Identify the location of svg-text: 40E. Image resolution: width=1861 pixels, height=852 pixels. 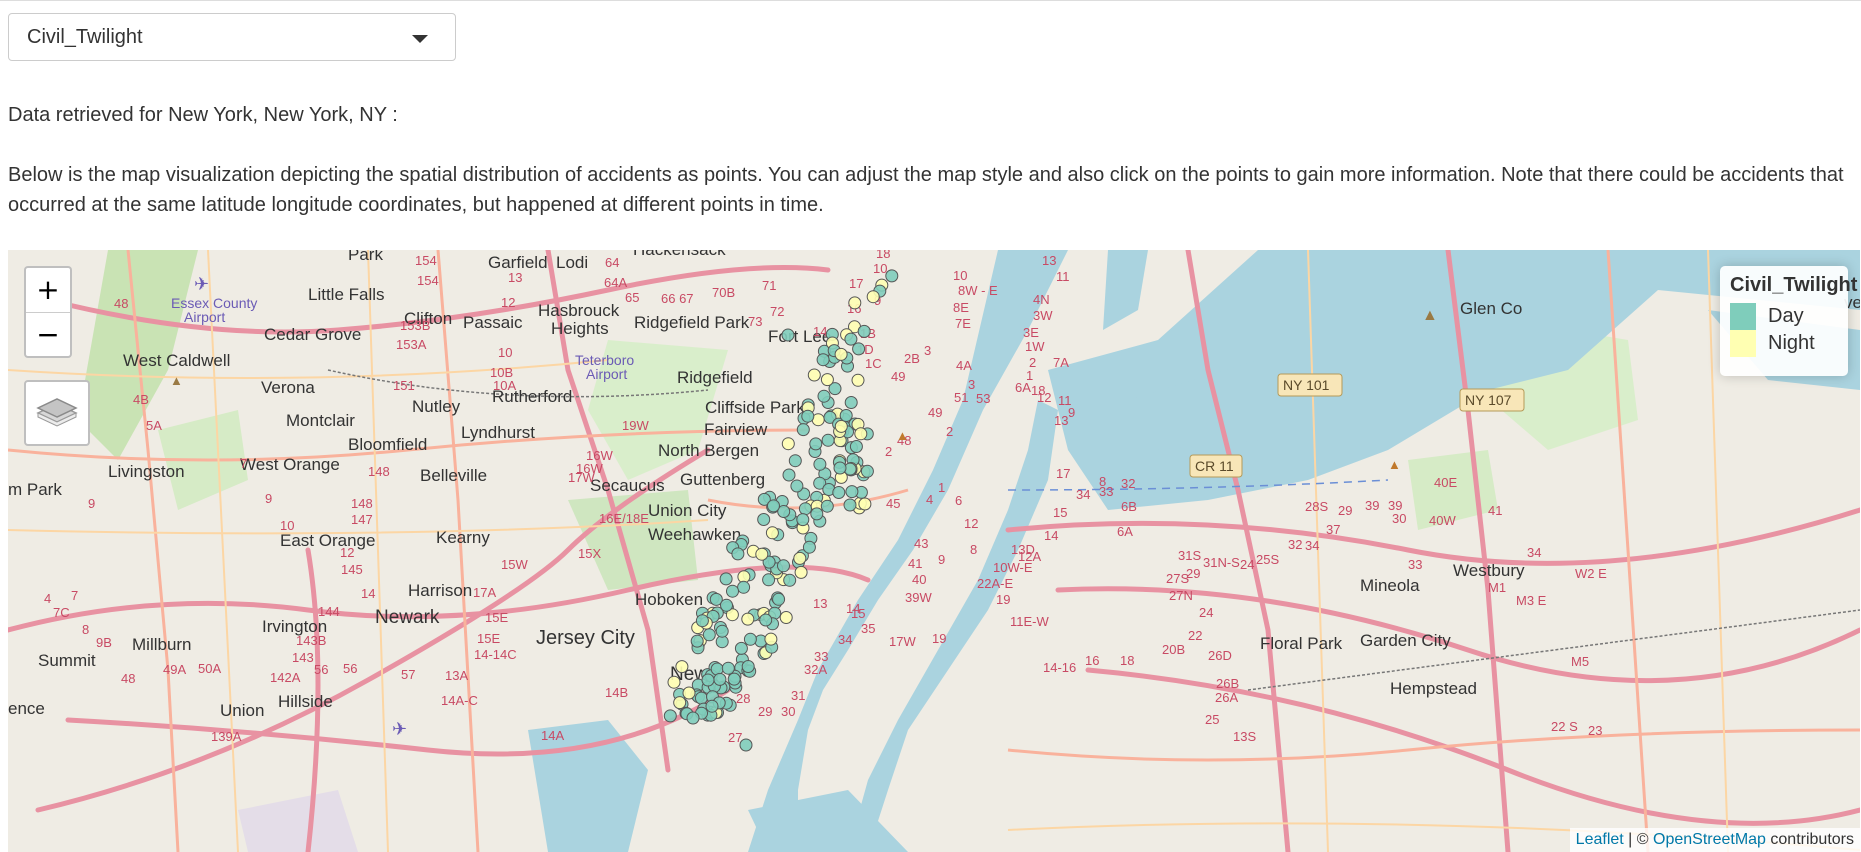
(1445, 482).